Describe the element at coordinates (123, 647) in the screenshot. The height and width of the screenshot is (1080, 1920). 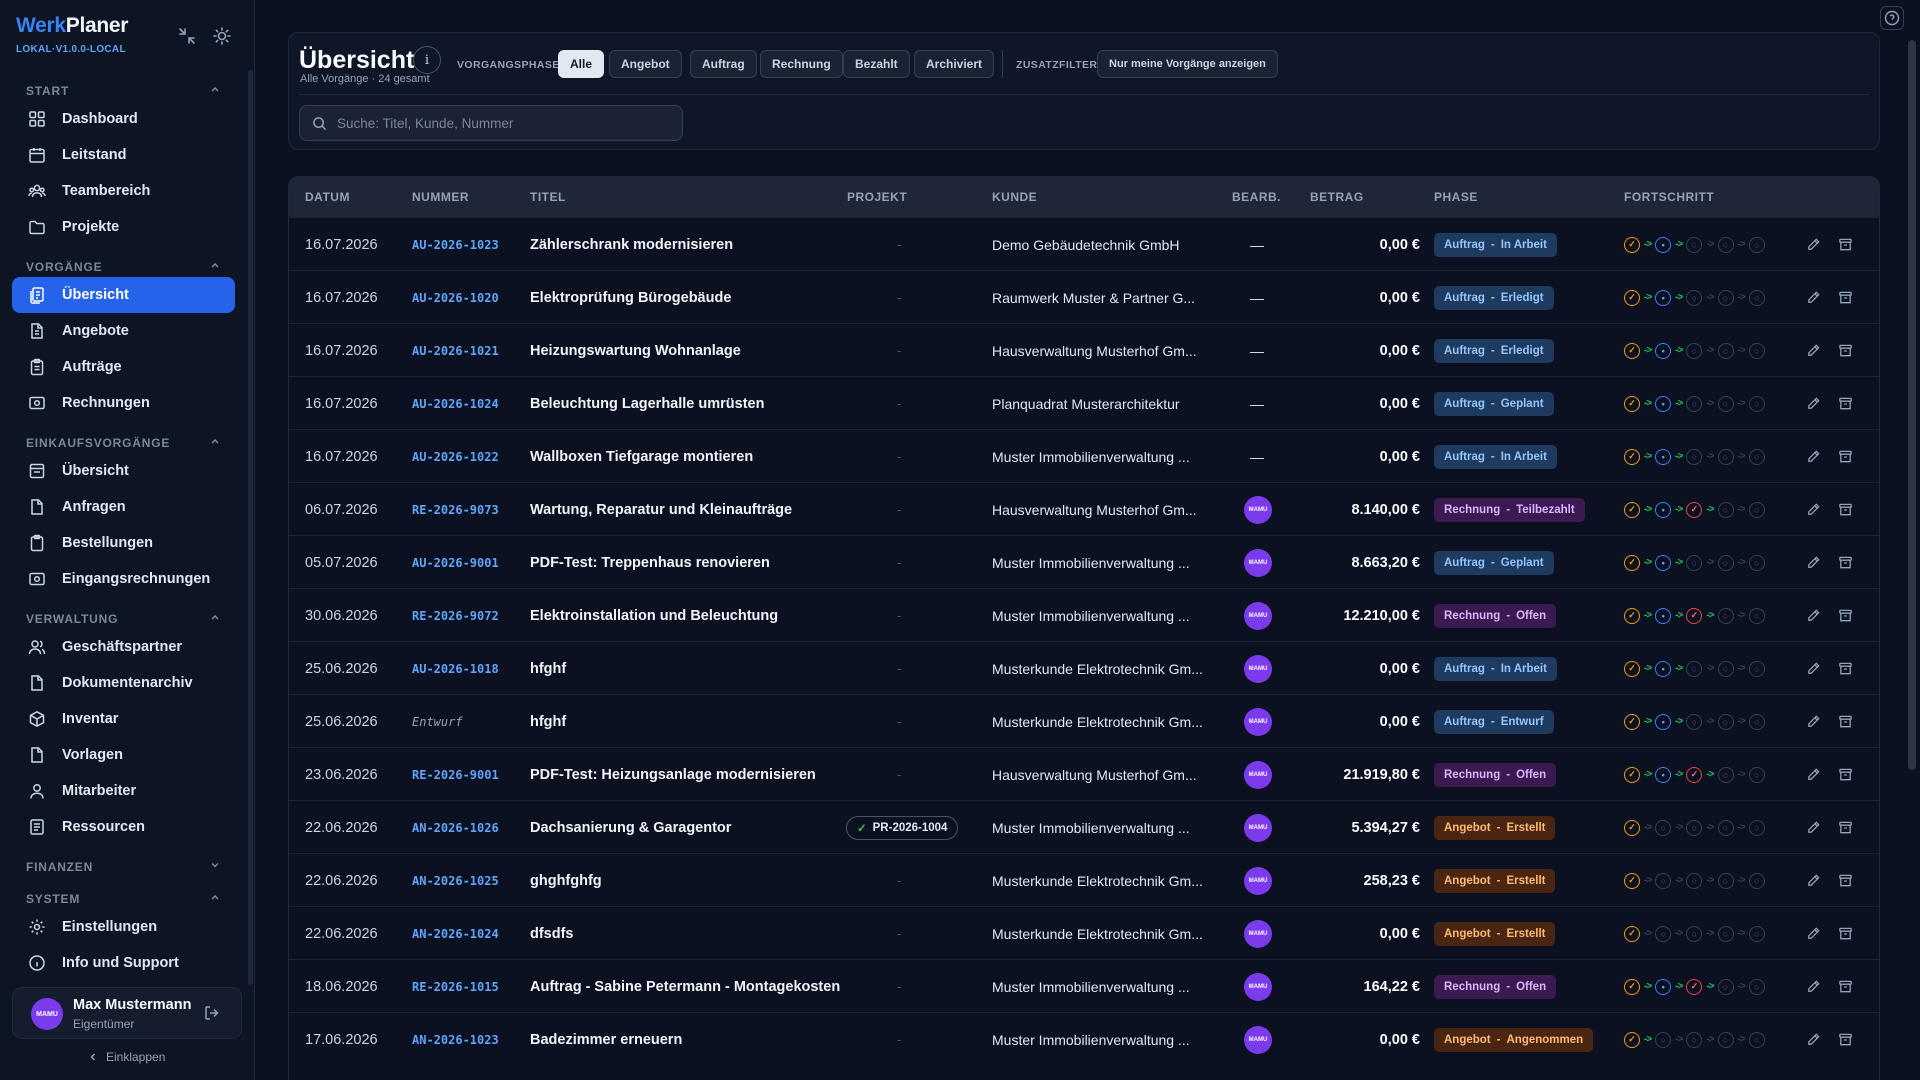
I see `nav-geschaeftspartner: Geschäftspartner` at that location.